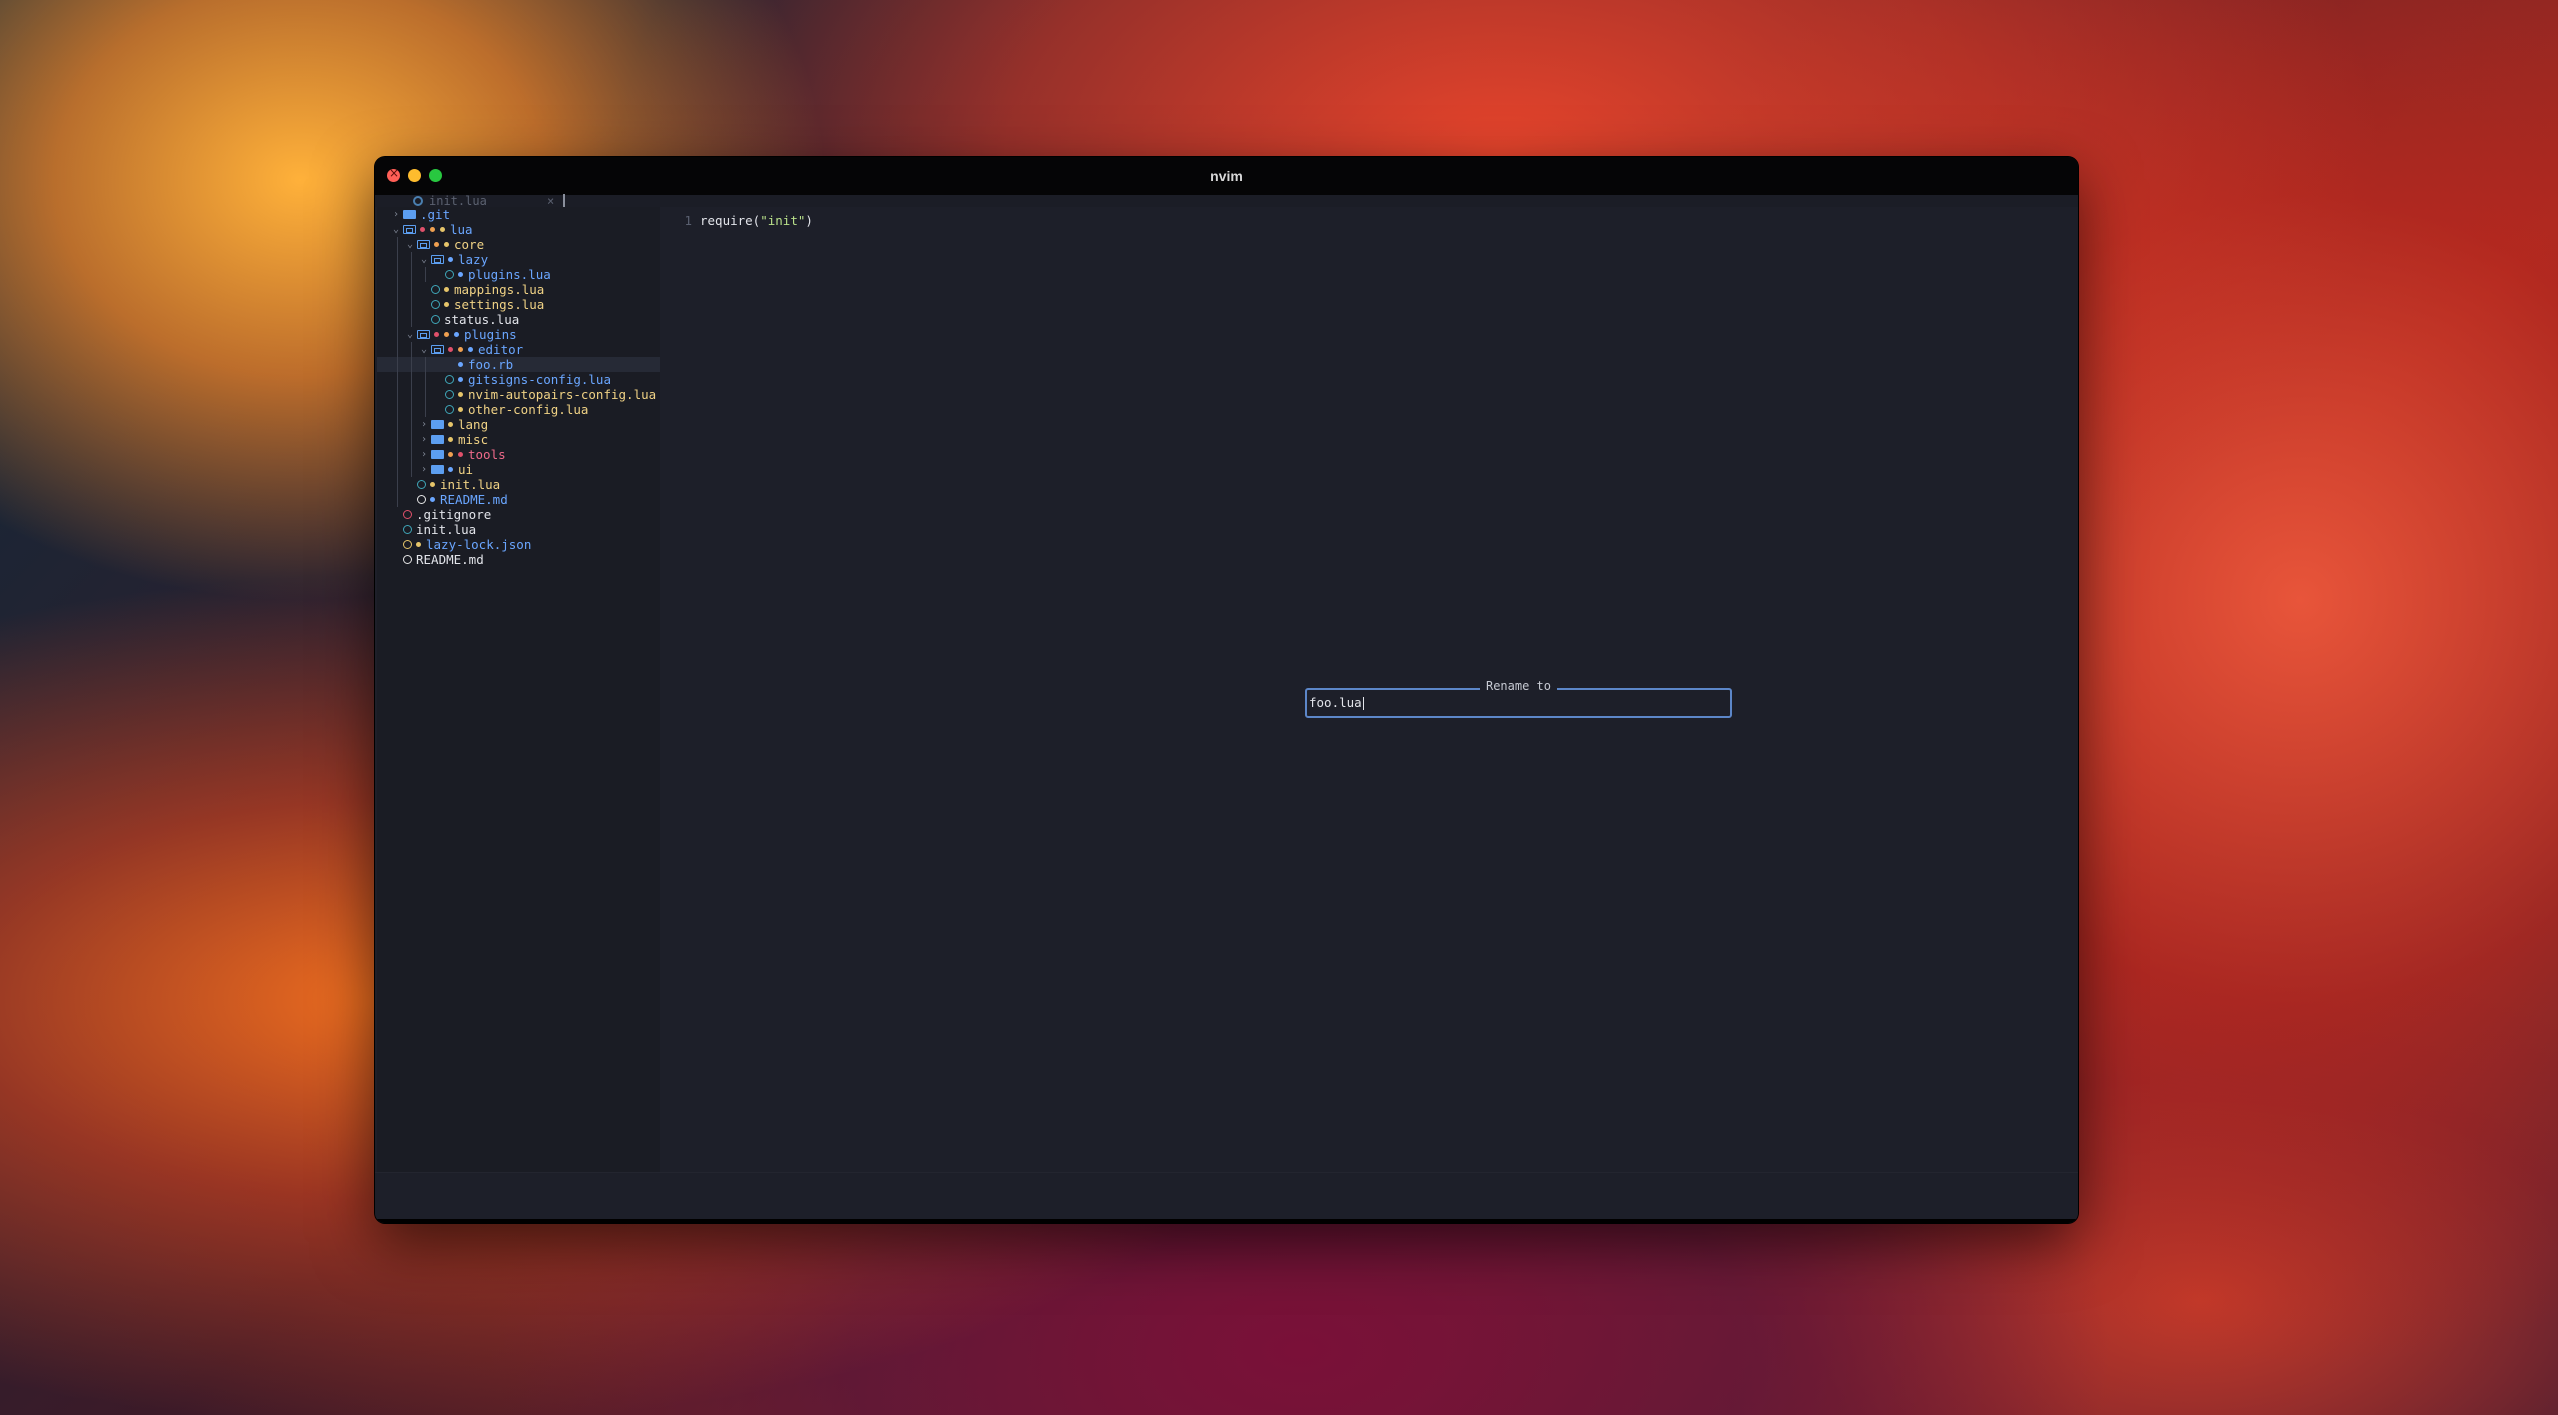 The image size is (2558, 1415). I want to click on tree-item-label: init.lua, so click(446, 529).